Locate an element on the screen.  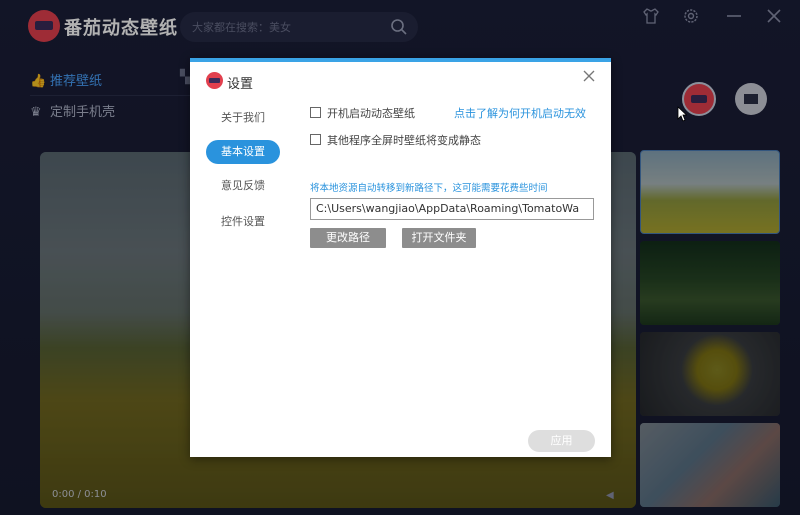
dialog-title: 设置 is located at coordinates (240, 84).